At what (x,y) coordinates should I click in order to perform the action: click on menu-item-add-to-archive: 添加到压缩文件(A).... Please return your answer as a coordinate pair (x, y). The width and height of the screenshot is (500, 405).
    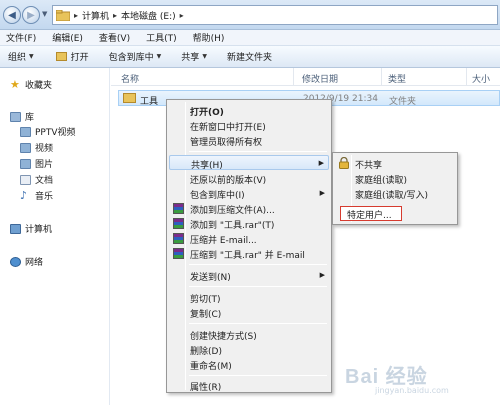
    Looking at the image, I should click on (249, 208).